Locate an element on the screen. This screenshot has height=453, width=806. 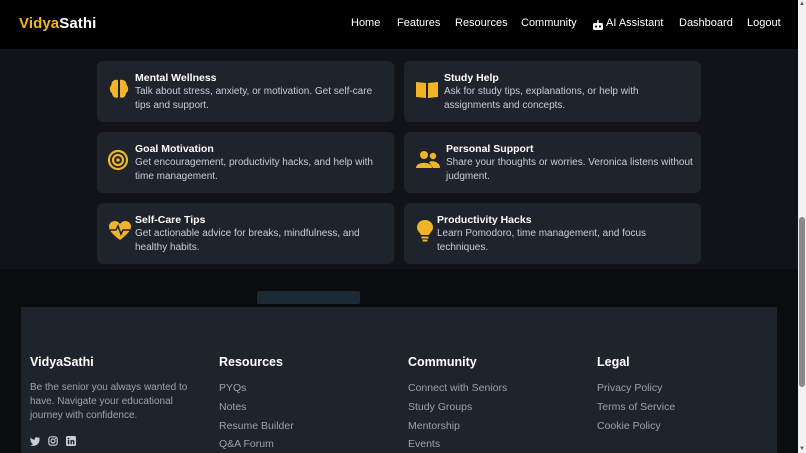
card-title: Productivity Hacks is located at coordinates (484, 220).